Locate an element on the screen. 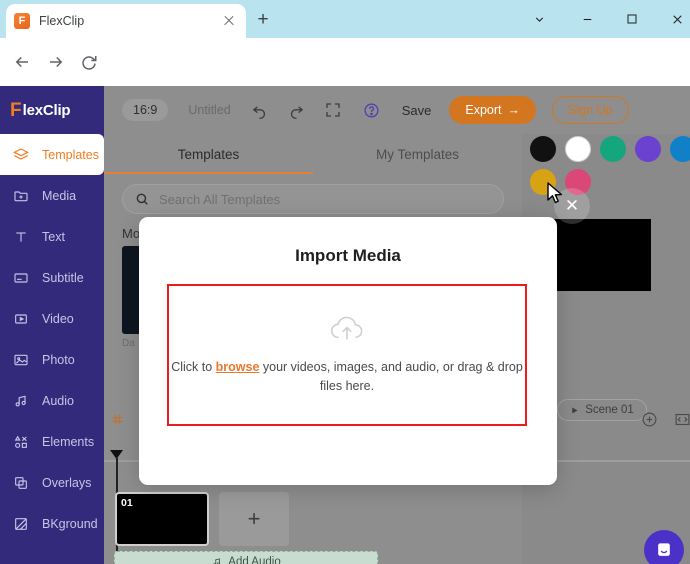 This screenshot has height=564, width=690. shapes-icon is located at coordinates (24, 442).